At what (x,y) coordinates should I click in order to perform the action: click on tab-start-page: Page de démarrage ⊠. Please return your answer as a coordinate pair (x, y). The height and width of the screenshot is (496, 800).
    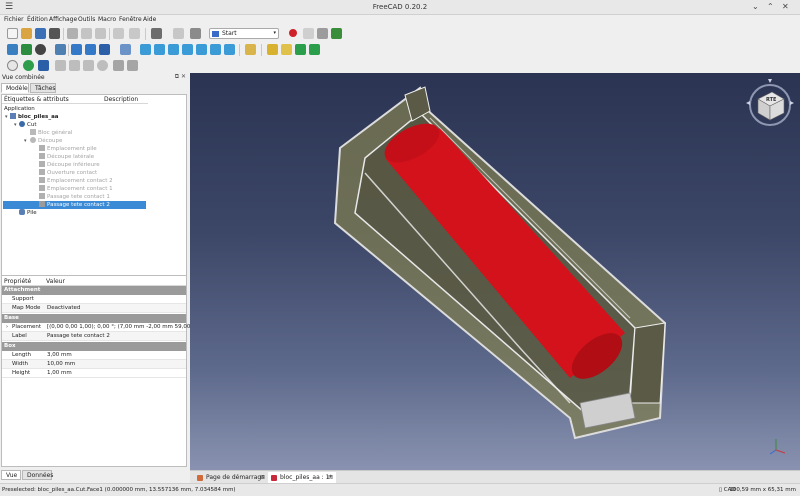
    Looking at the image, I should click on (231, 477).